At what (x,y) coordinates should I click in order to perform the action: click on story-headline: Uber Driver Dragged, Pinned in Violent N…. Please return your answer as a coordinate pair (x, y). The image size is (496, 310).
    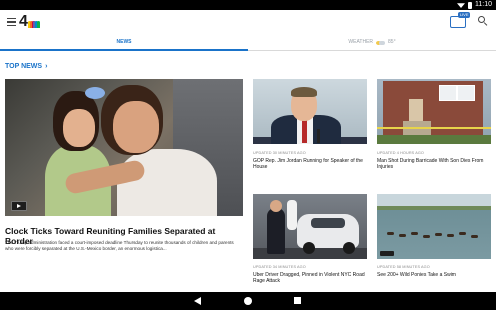
    Looking at the image, I should click on (309, 278).